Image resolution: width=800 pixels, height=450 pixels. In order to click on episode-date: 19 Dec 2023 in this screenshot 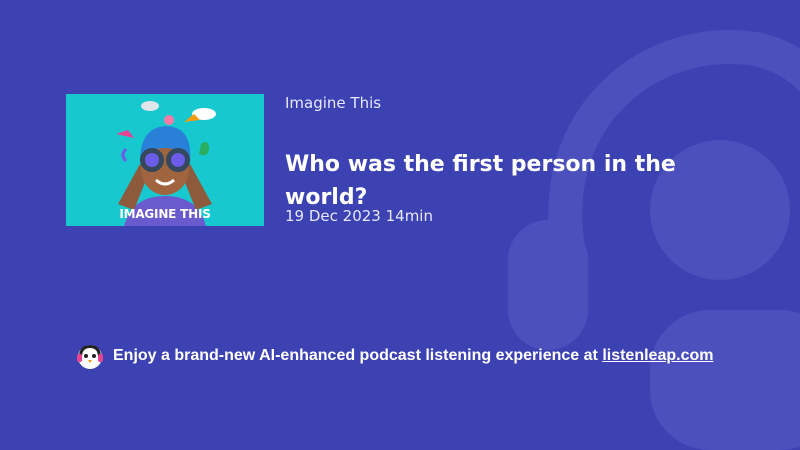, I will do `click(333, 216)`.